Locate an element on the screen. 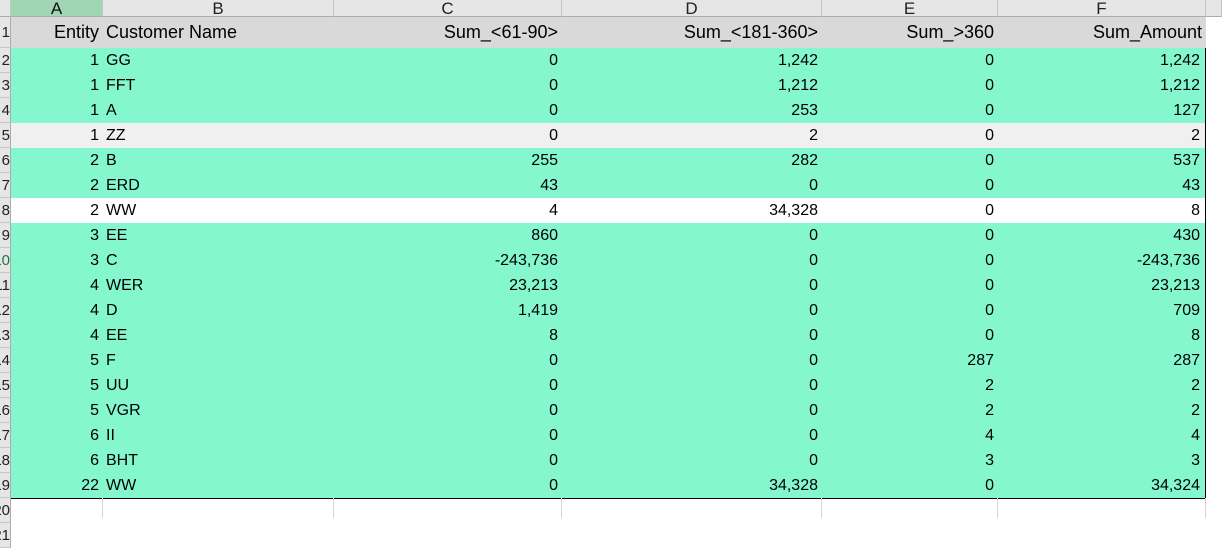 The height and width of the screenshot is (548, 1222). cell-customer-name: ZZ is located at coordinates (218, 135).